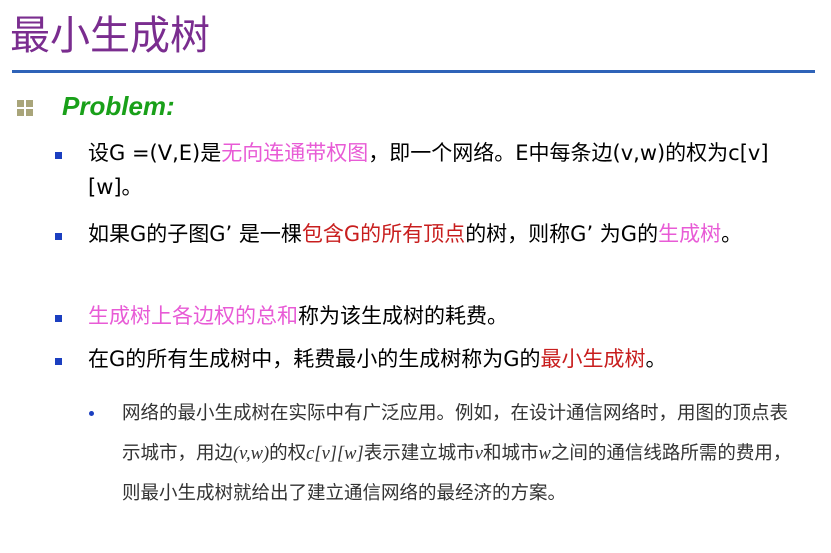  Describe the element at coordinates (562, 234) in the screenshot. I see `item-text: 的树，则称G’ 为G的` at that location.